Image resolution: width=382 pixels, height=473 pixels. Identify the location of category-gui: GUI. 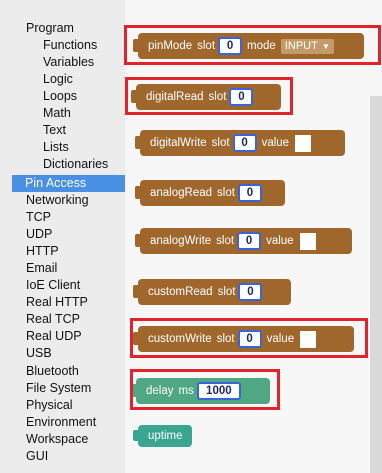
(62, 456).